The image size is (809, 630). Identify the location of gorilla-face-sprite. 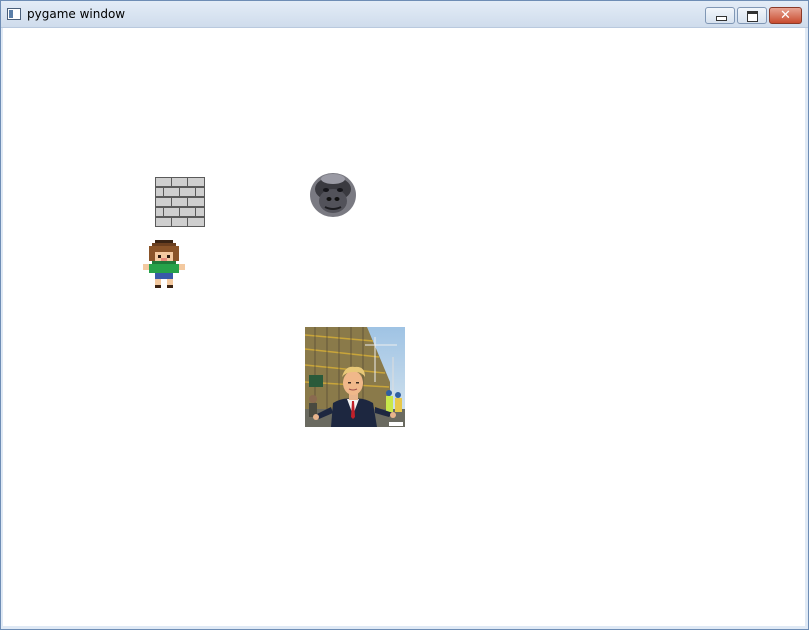
(333, 195).